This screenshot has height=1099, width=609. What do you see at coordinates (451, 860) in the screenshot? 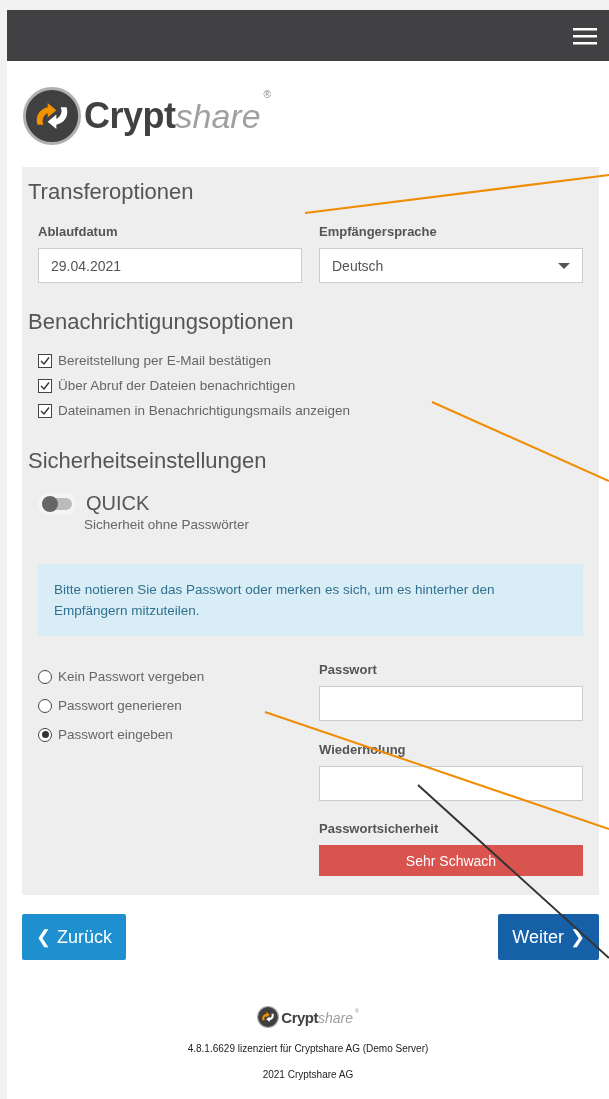
I see `strength-meter: Sehr Schwach` at bounding box center [451, 860].